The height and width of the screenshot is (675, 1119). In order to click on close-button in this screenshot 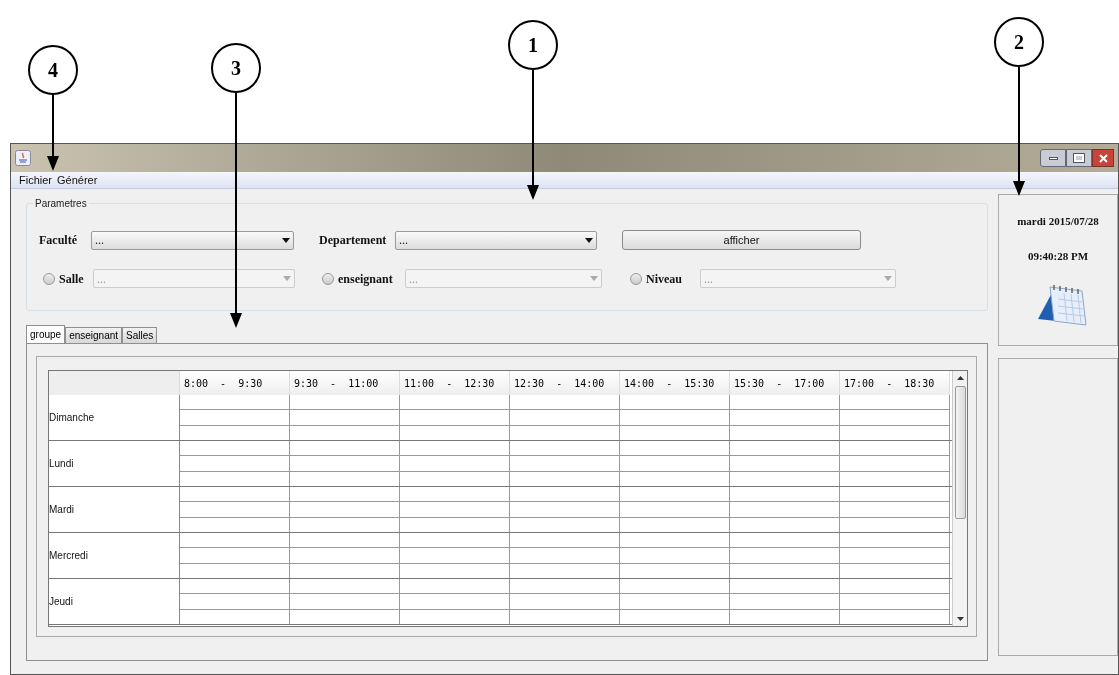, I will do `click(1103, 158)`.